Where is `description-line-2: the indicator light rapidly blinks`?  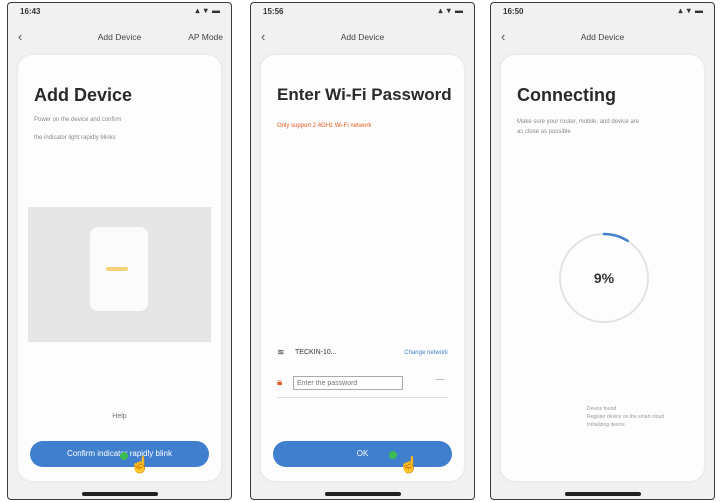 description-line-2: the indicator light rapidly blinks is located at coordinates (75, 138).